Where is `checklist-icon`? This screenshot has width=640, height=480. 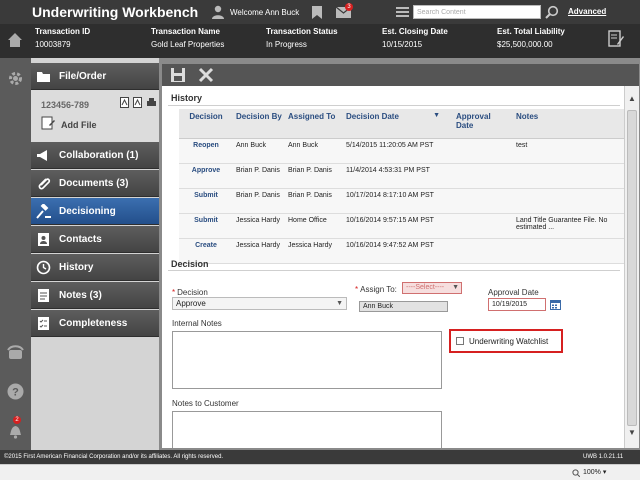 checklist-icon is located at coordinates (43, 323).